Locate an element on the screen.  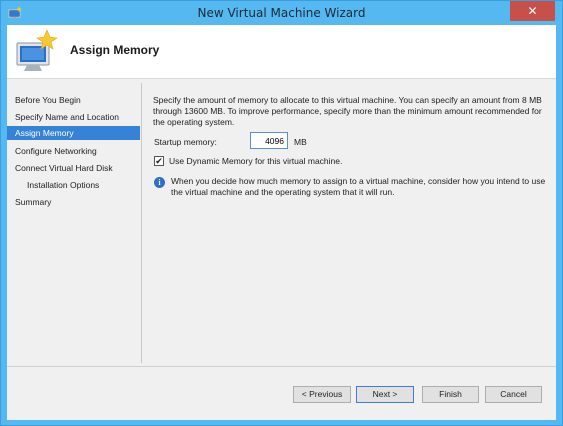
dynamic-memory-checkbox: ✔ is located at coordinates (159, 161).